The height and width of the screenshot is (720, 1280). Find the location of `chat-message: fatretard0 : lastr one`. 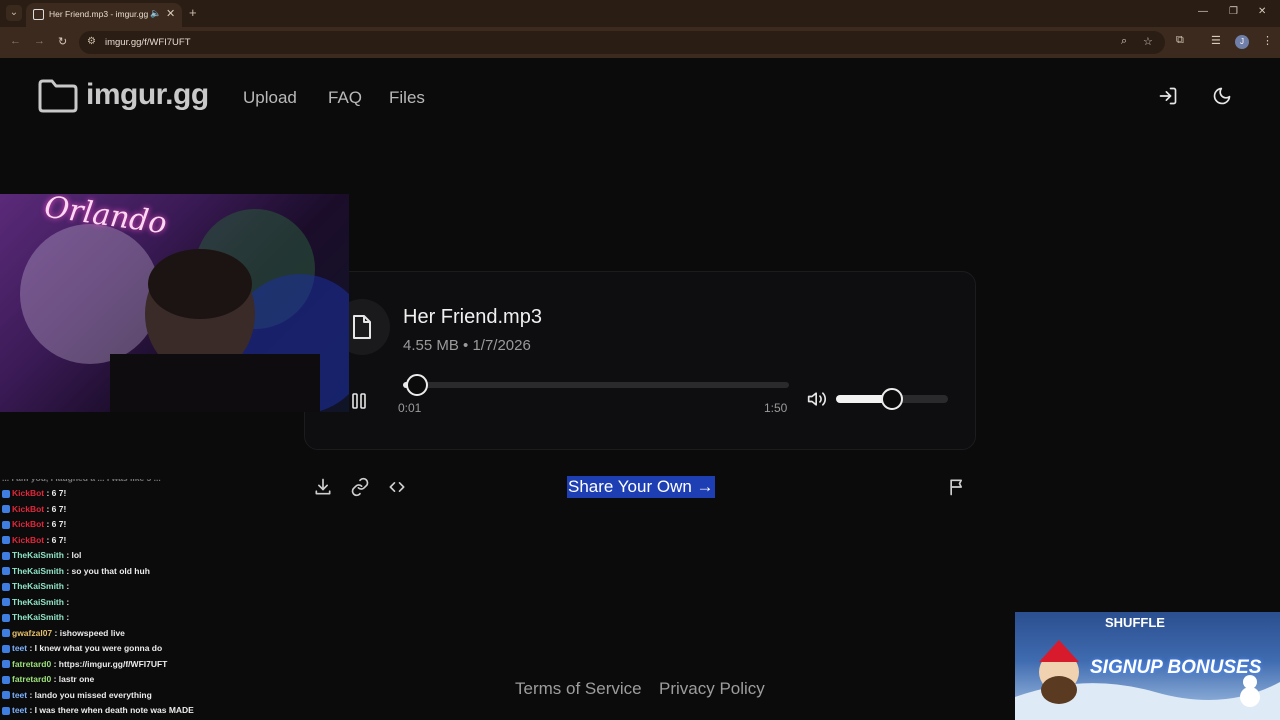

chat-message: fatretard0 : lastr one is located at coordinates (48, 681).